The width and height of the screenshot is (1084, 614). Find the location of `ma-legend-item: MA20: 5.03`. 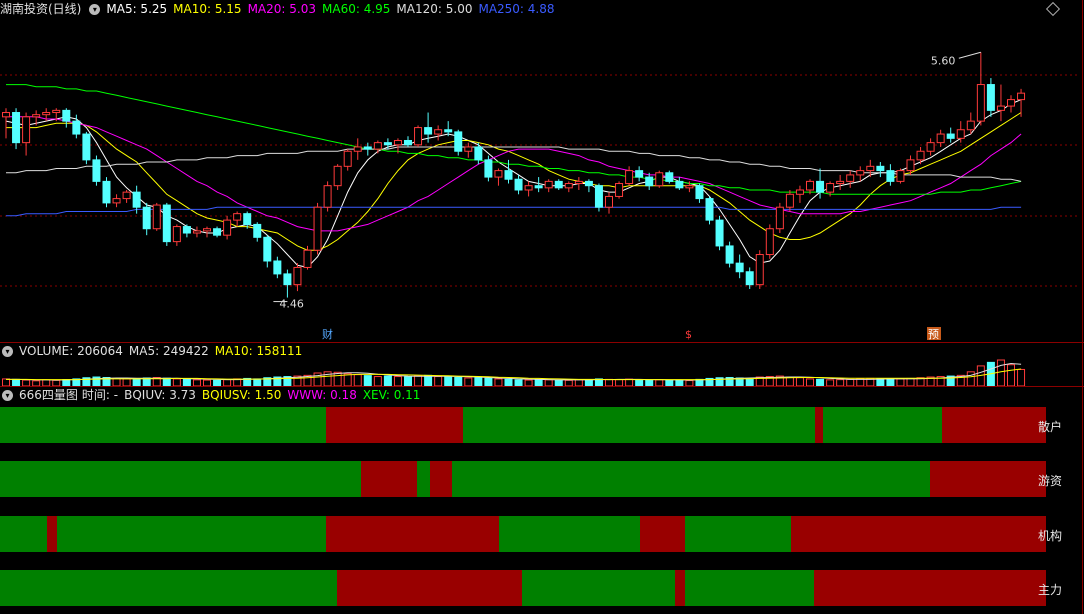

ma-legend-item: MA20: 5.03 is located at coordinates (281, 9).